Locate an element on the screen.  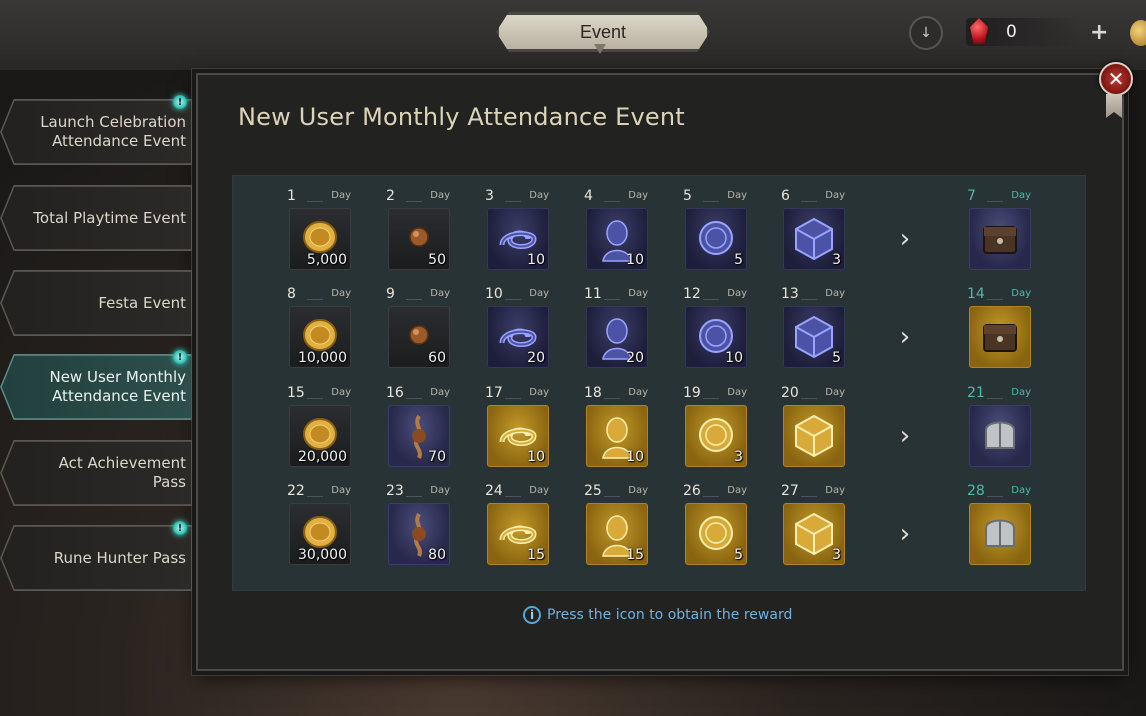
reward-item-button: 60 is located at coordinates (419, 337).